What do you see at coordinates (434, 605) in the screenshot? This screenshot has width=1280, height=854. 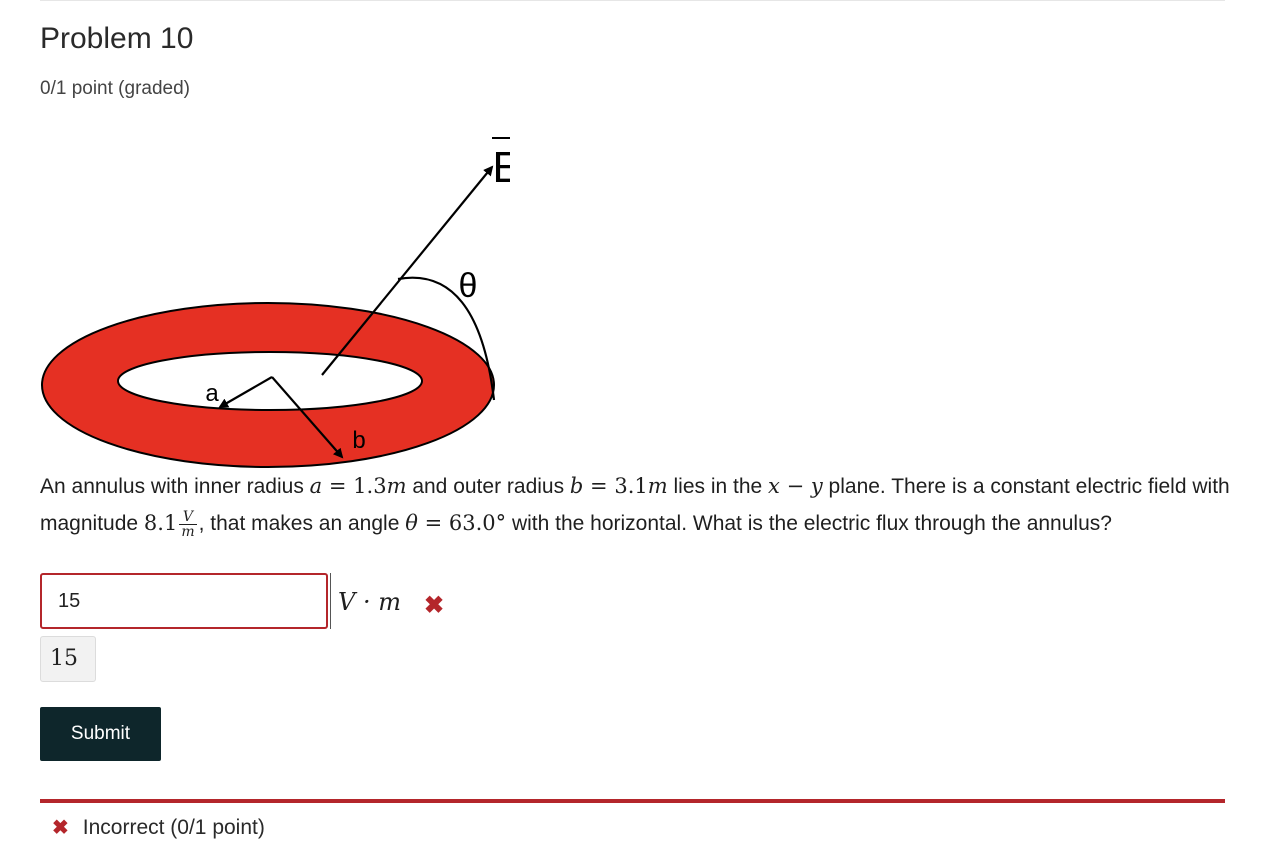 I see `incorrect-icon: ✖` at bounding box center [434, 605].